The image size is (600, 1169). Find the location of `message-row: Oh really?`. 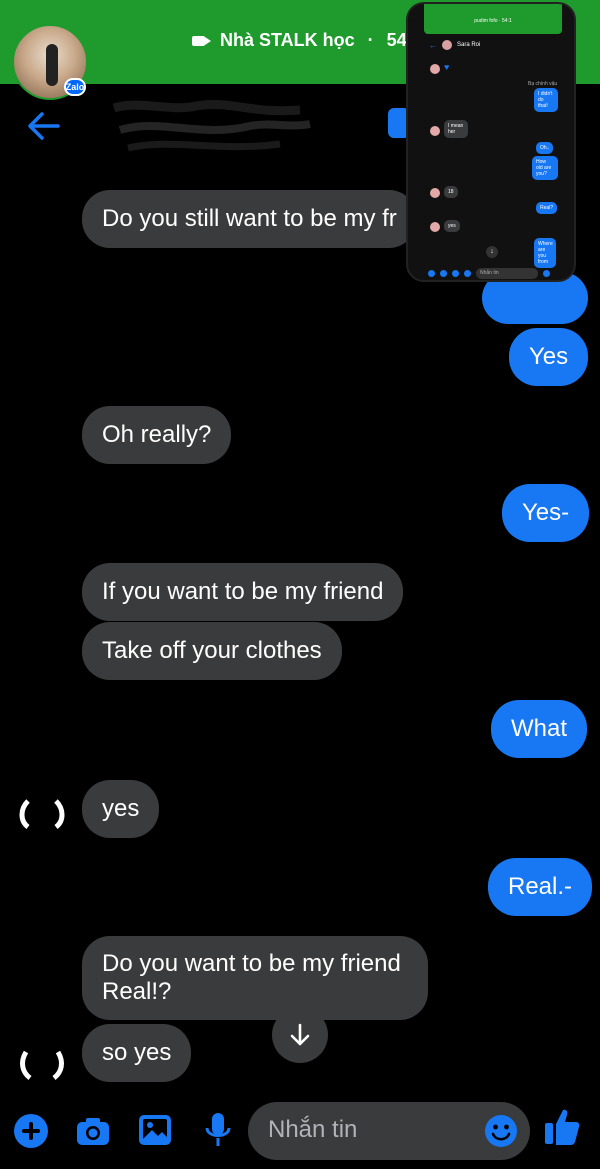

message-row: Oh really? is located at coordinates (157, 435).